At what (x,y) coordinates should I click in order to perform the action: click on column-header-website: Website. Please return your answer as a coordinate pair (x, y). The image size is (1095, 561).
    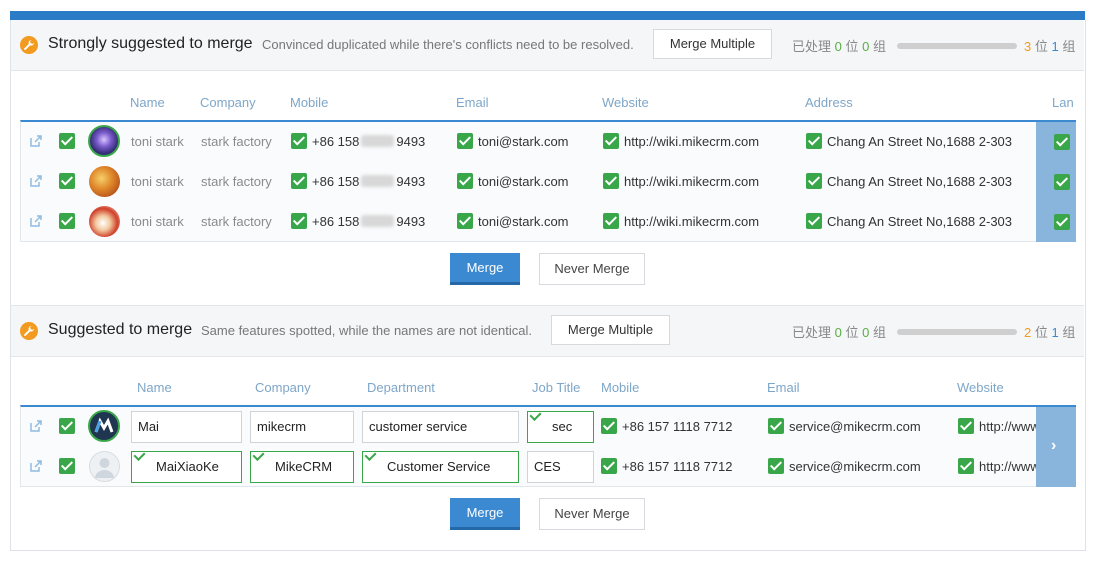
    Looking at the image, I should click on (980, 387).